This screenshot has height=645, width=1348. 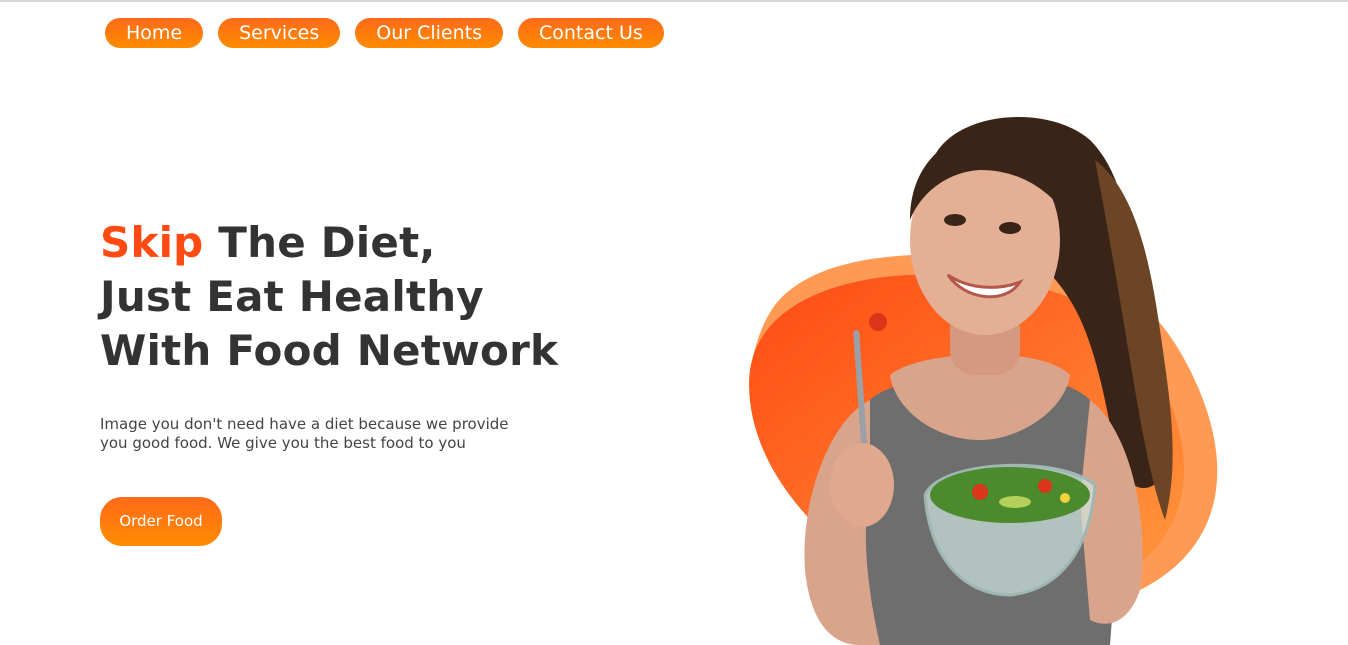 I want to click on order-food-button: Order Food, so click(x=161, y=521).